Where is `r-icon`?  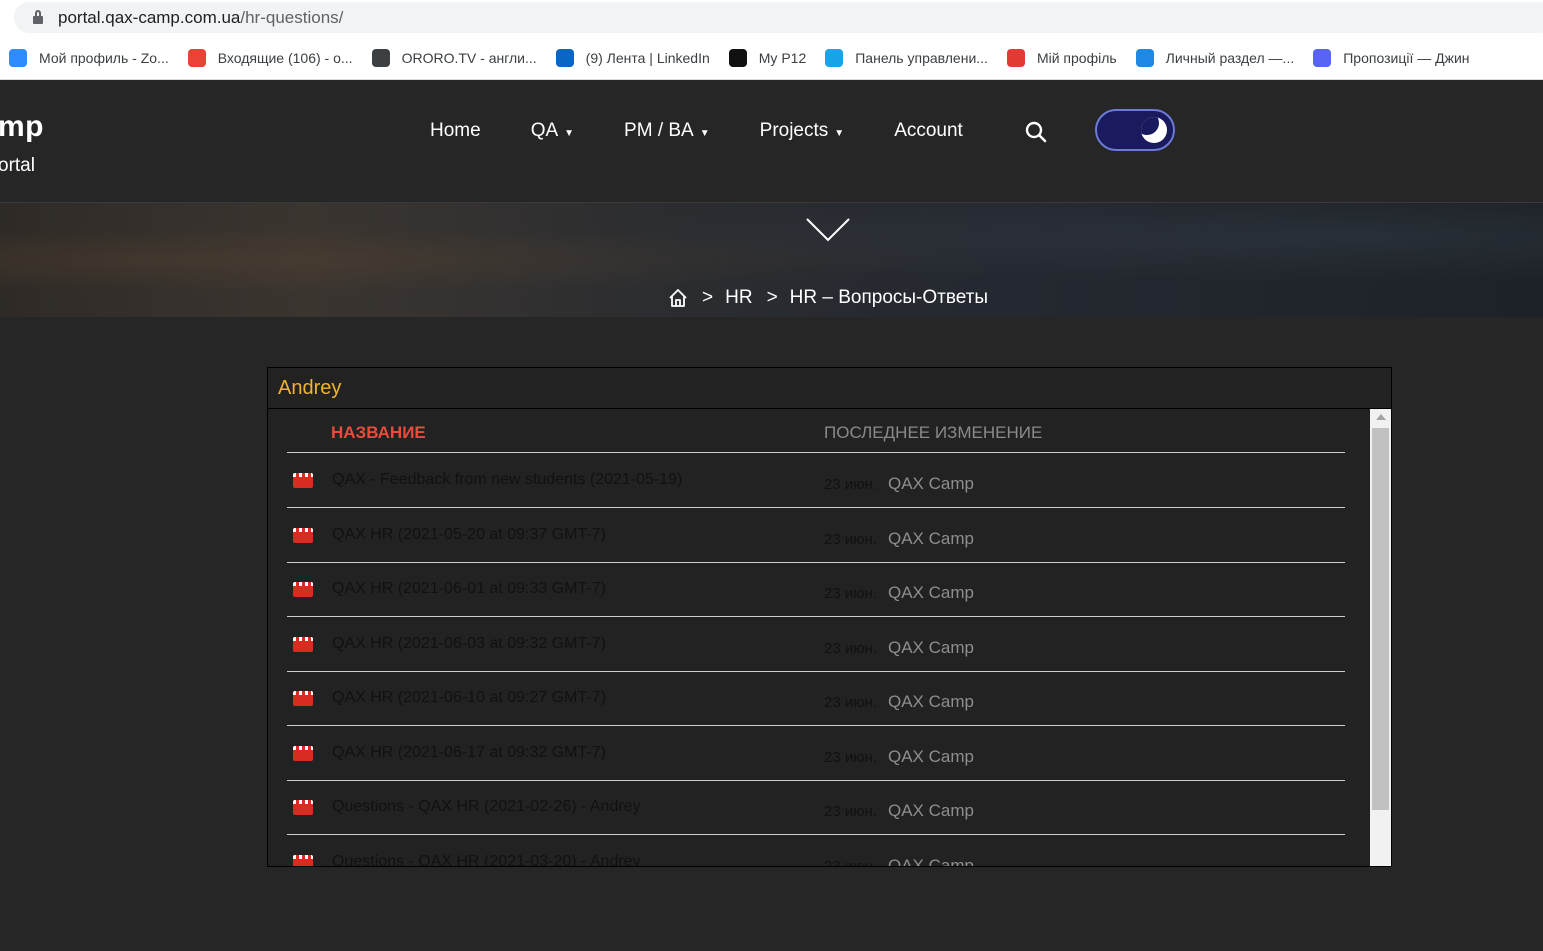 r-icon is located at coordinates (1015, 58).